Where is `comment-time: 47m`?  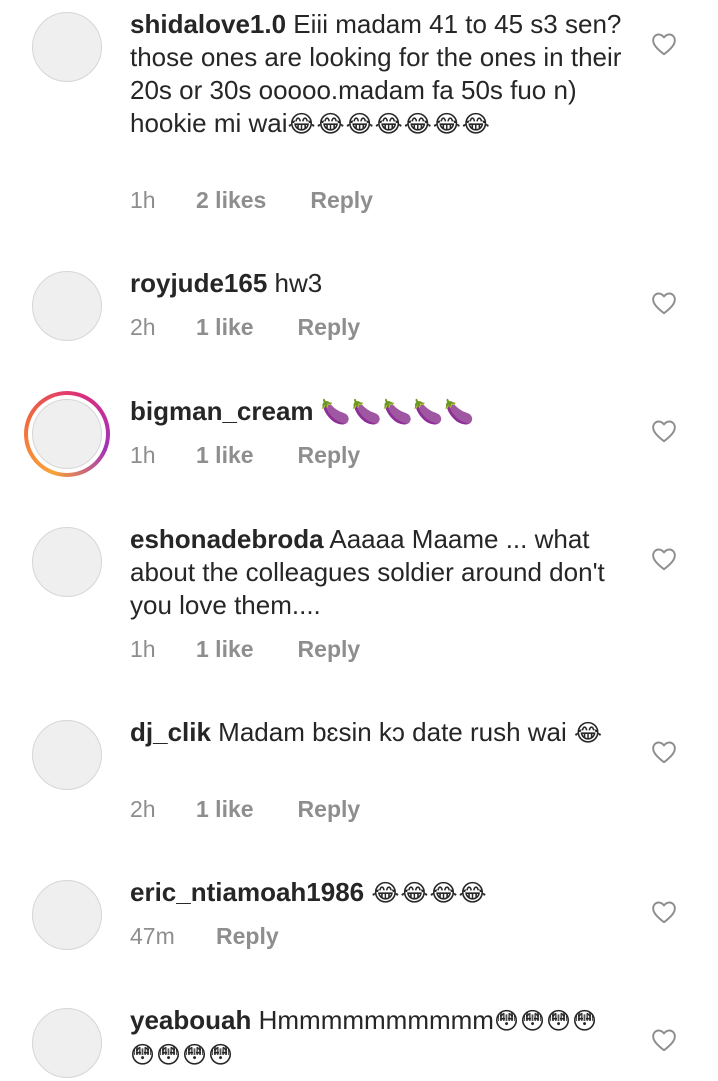 comment-time: 47m is located at coordinates (152, 936).